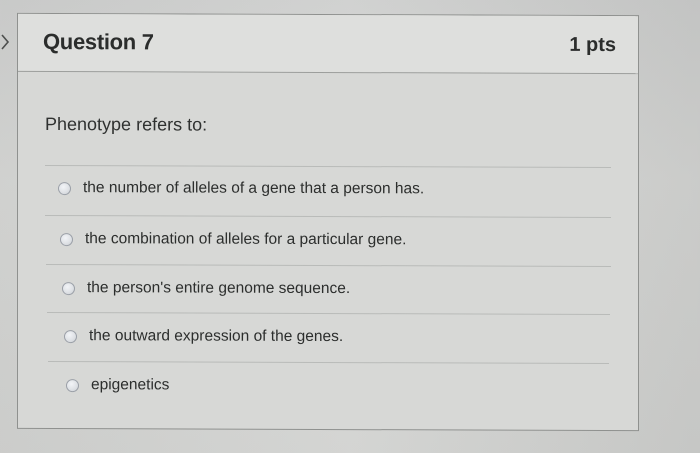  Describe the element at coordinates (216, 336) in the screenshot. I see `answer-label: the outward expression of the genes.` at that location.